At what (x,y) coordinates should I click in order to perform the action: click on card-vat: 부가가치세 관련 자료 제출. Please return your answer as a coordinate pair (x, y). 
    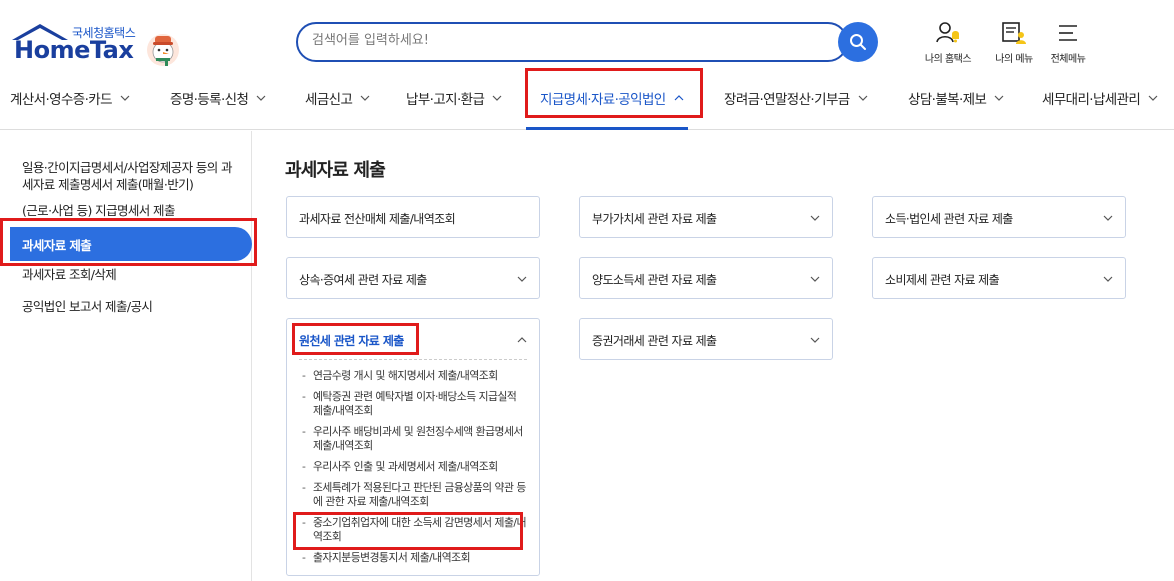
    Looking at the image, I should click on (706, 217).